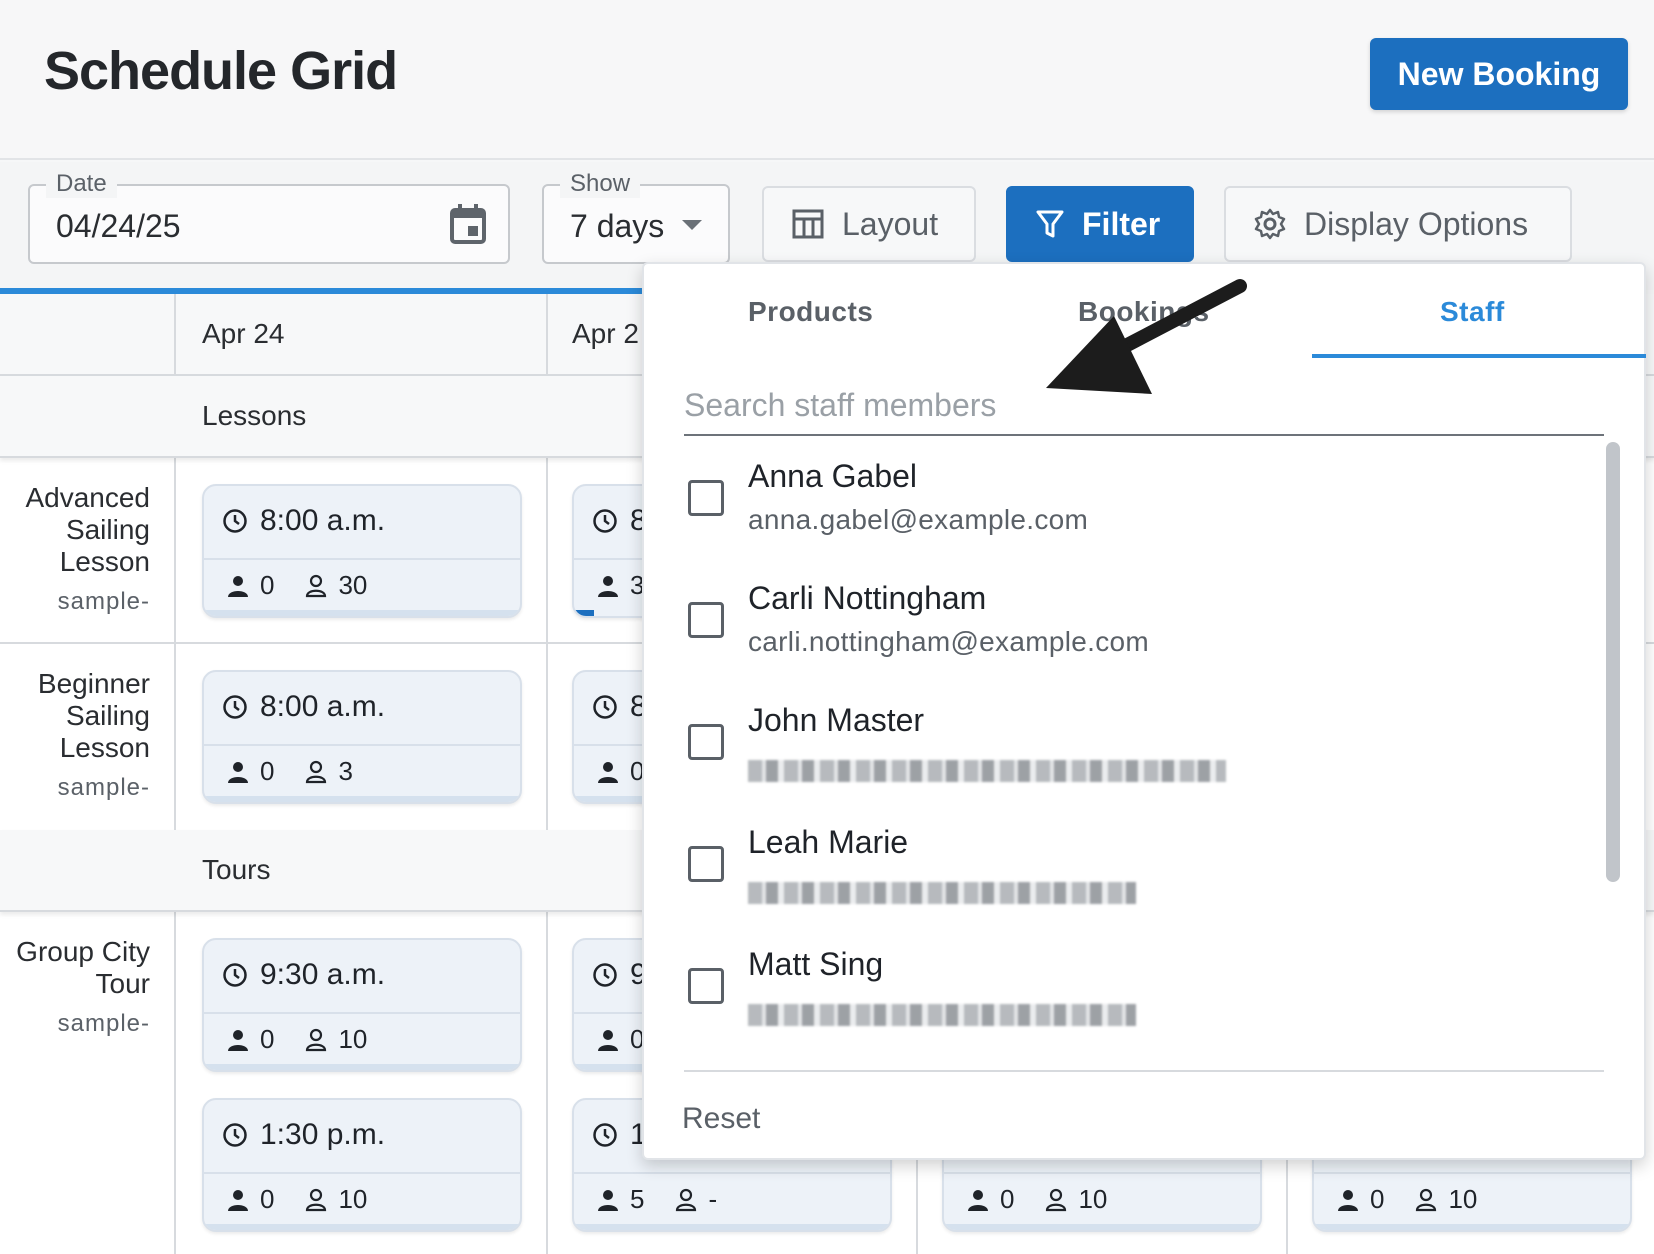 This screenshot has width=1654, height=1254. I want to click on staff-name: John Master, so click(836, 720).